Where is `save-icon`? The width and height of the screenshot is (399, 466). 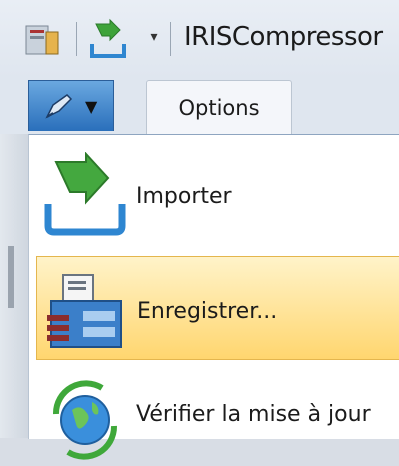 save-icon is located at coordinates (84, 311).